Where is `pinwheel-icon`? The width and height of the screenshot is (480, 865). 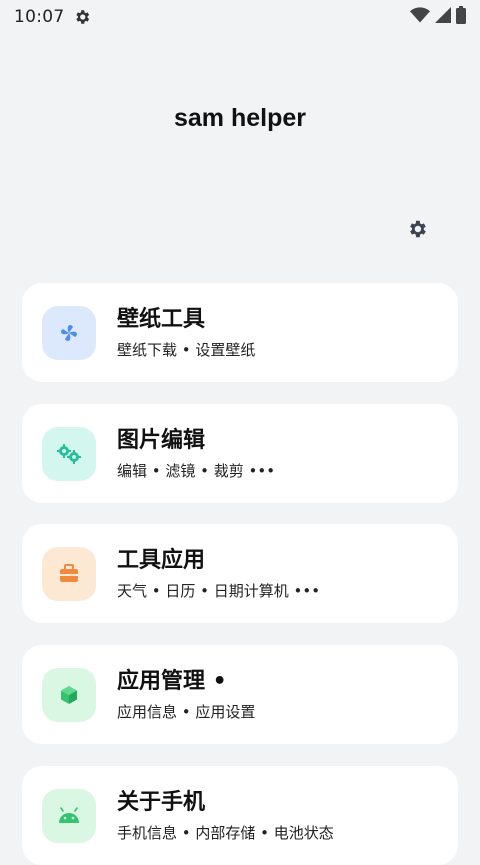 pinwheel-icon is located at coordinates (69, 333).